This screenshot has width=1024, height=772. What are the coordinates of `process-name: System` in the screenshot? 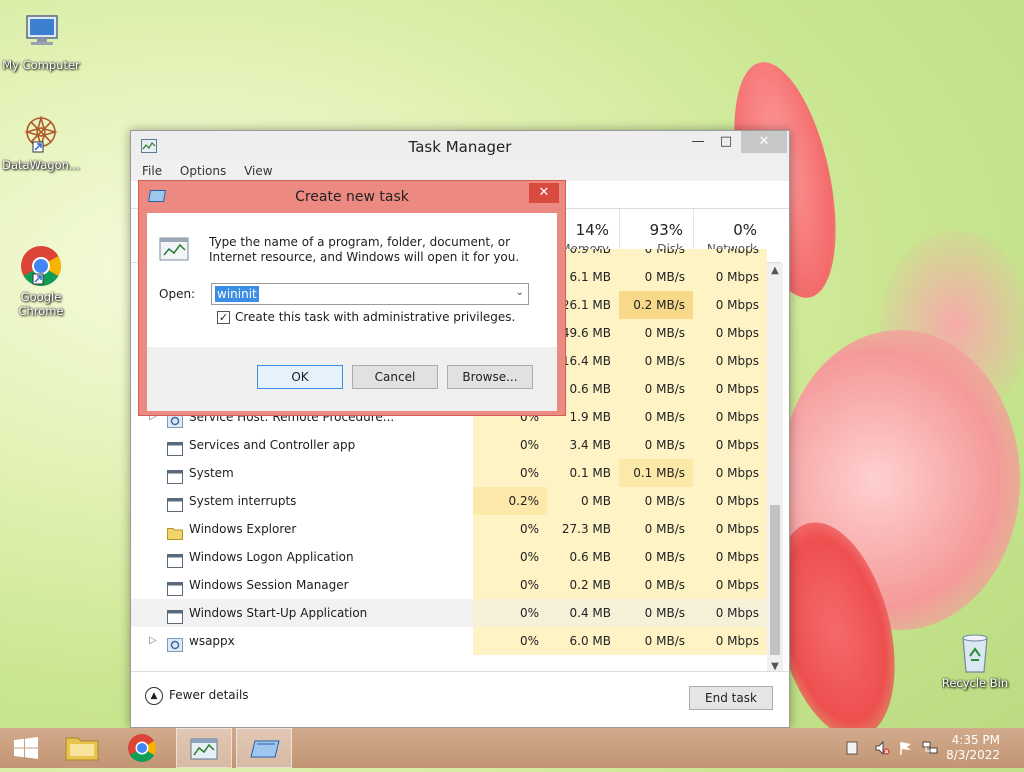 It's located at (211, 473).